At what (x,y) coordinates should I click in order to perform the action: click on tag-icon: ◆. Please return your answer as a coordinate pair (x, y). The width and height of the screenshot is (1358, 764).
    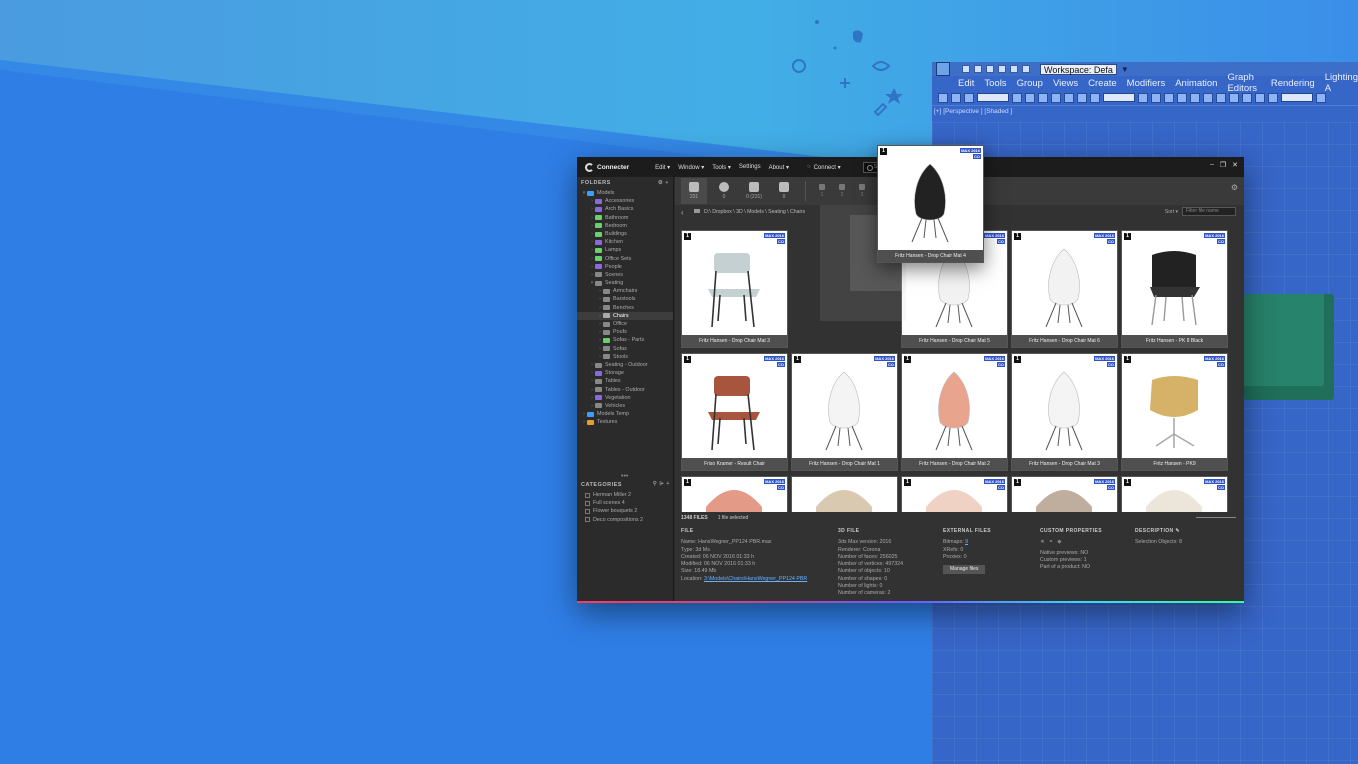
    Looking at the image, I should click on (1059, 542).